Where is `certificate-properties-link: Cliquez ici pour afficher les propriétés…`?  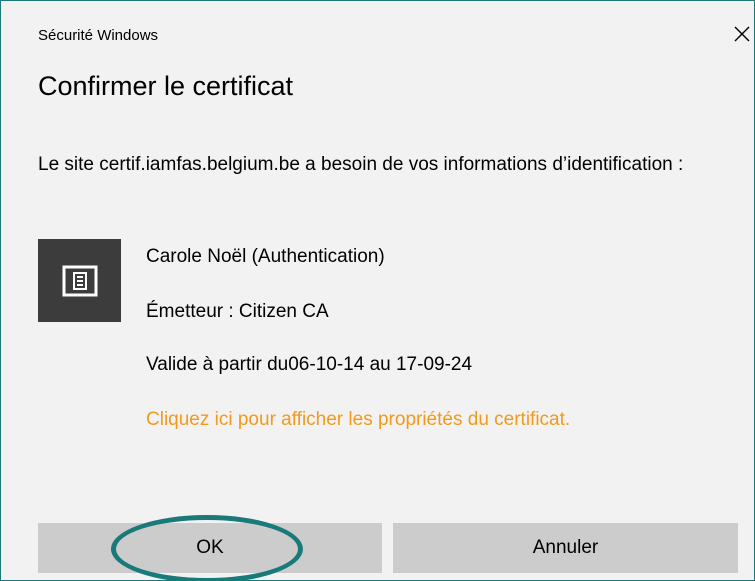
certificate-properties-link: Cliquez ici pour afficher les propriétés… is located at coordinates (386, 419).